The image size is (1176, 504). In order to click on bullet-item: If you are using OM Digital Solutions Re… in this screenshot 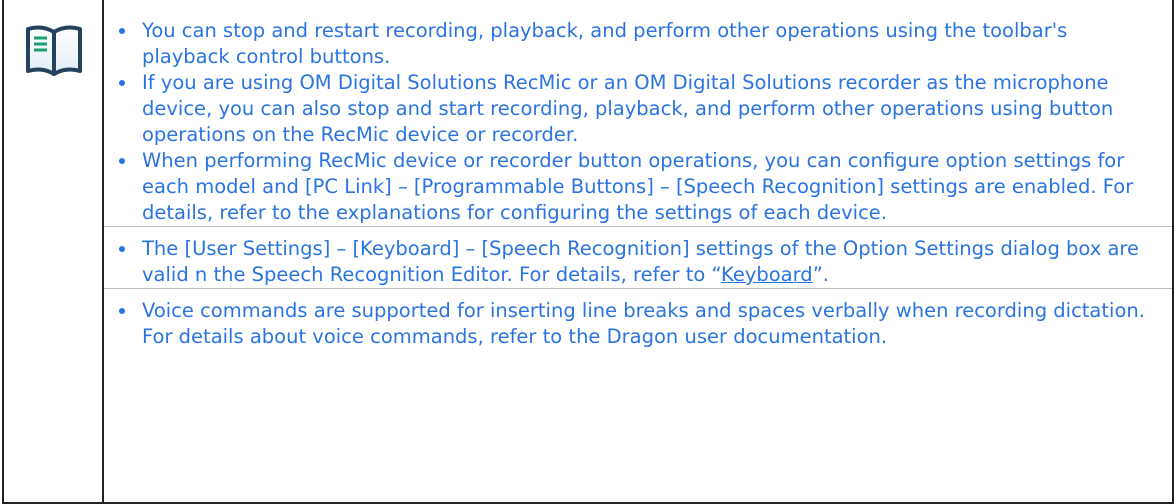, I will do `click(638, 109)`.